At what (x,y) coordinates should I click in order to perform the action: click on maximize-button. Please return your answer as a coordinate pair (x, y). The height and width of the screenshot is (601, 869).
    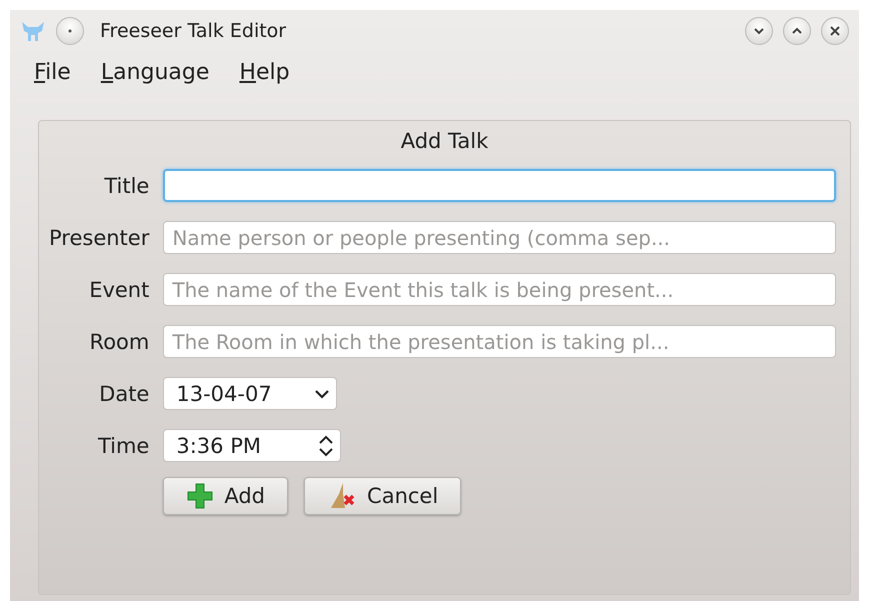
    Looking at the image, I should click on (797, 31).